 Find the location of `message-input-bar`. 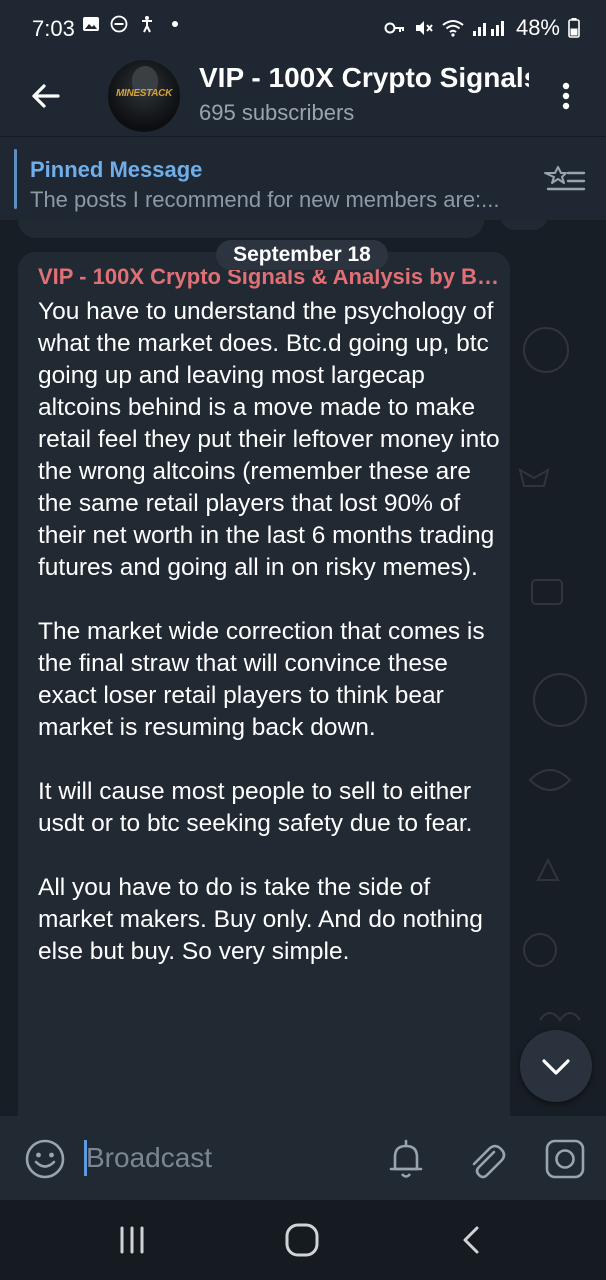

message-input-bar is located at coordinates (303, 1158).